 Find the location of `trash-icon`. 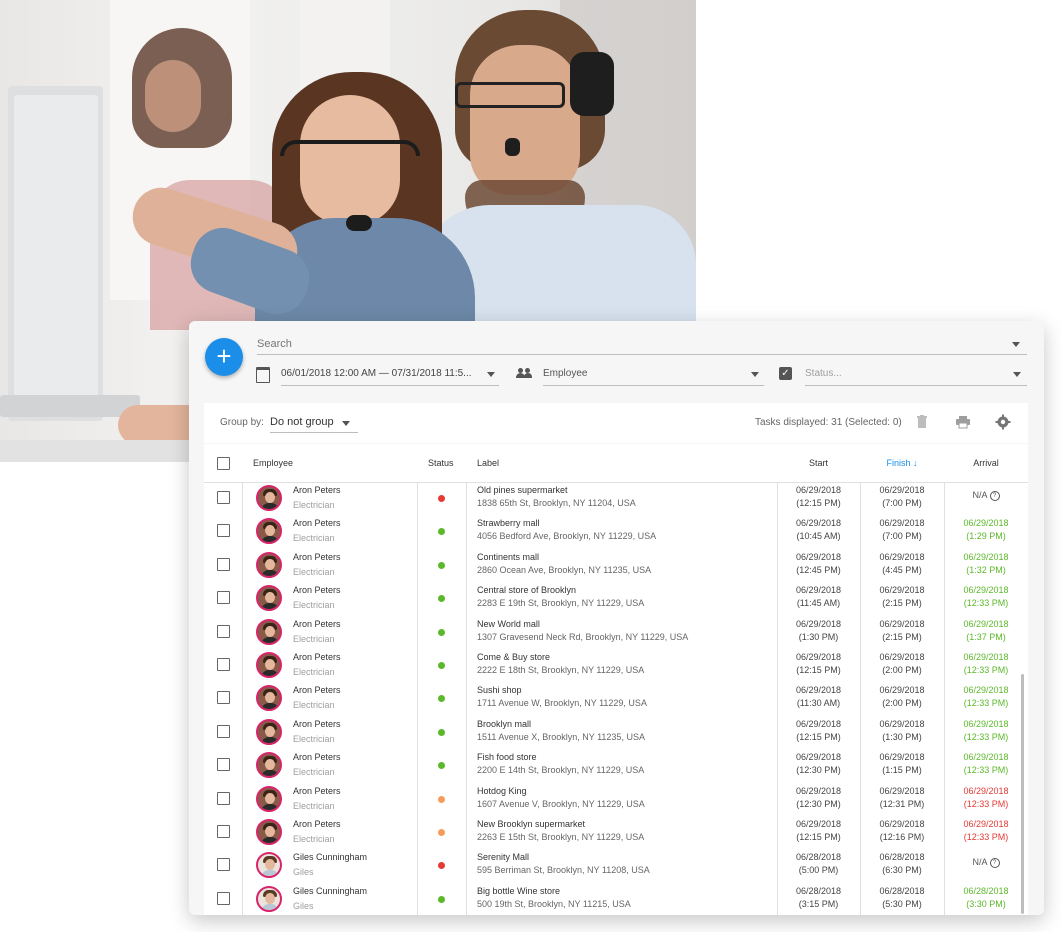

trash-icon is located at coordinates (922, 422).